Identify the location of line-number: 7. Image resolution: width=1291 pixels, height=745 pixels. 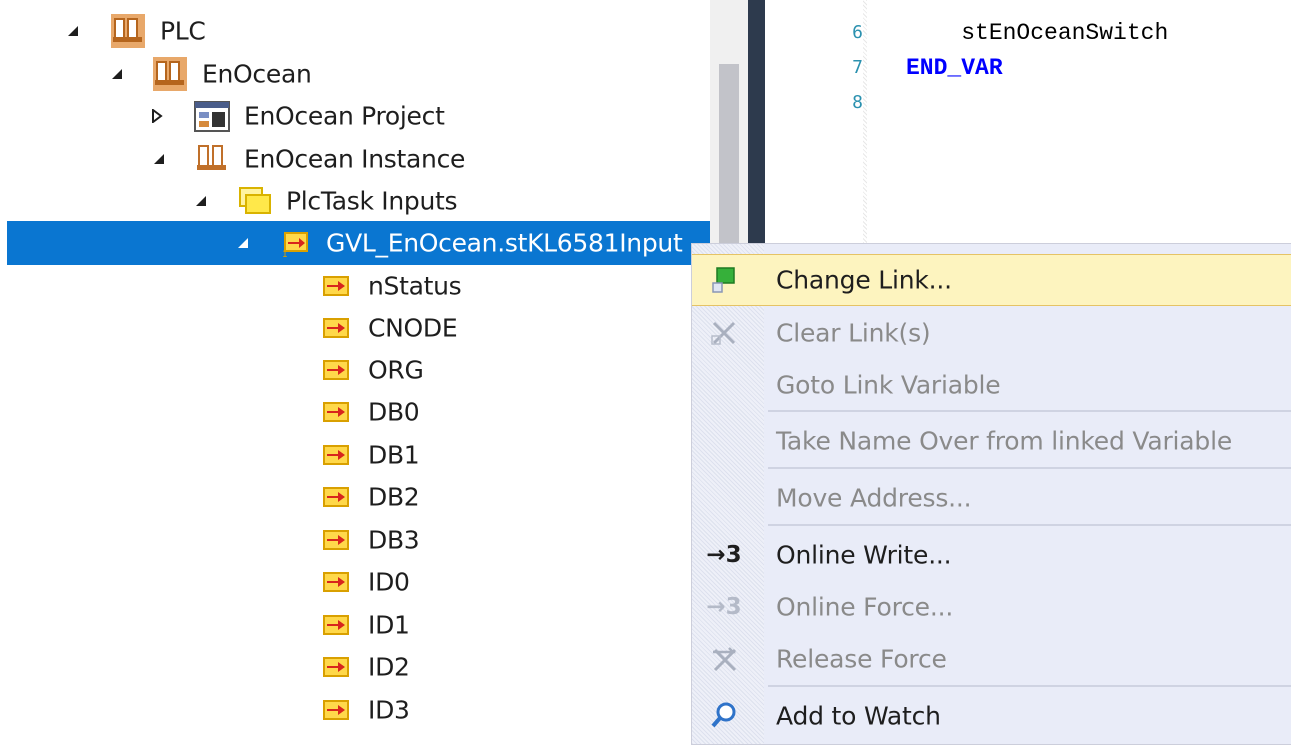
(857, 67).